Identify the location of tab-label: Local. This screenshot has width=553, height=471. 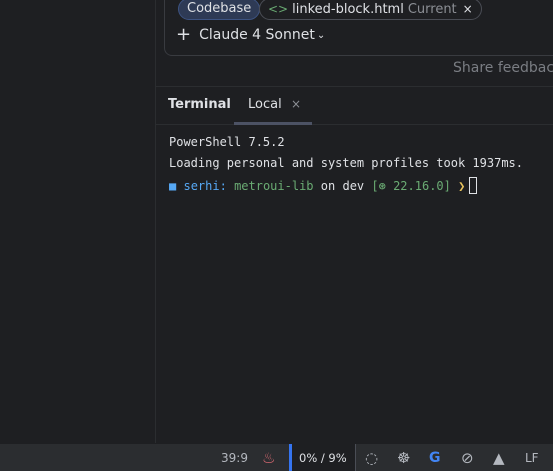
(265, 104).